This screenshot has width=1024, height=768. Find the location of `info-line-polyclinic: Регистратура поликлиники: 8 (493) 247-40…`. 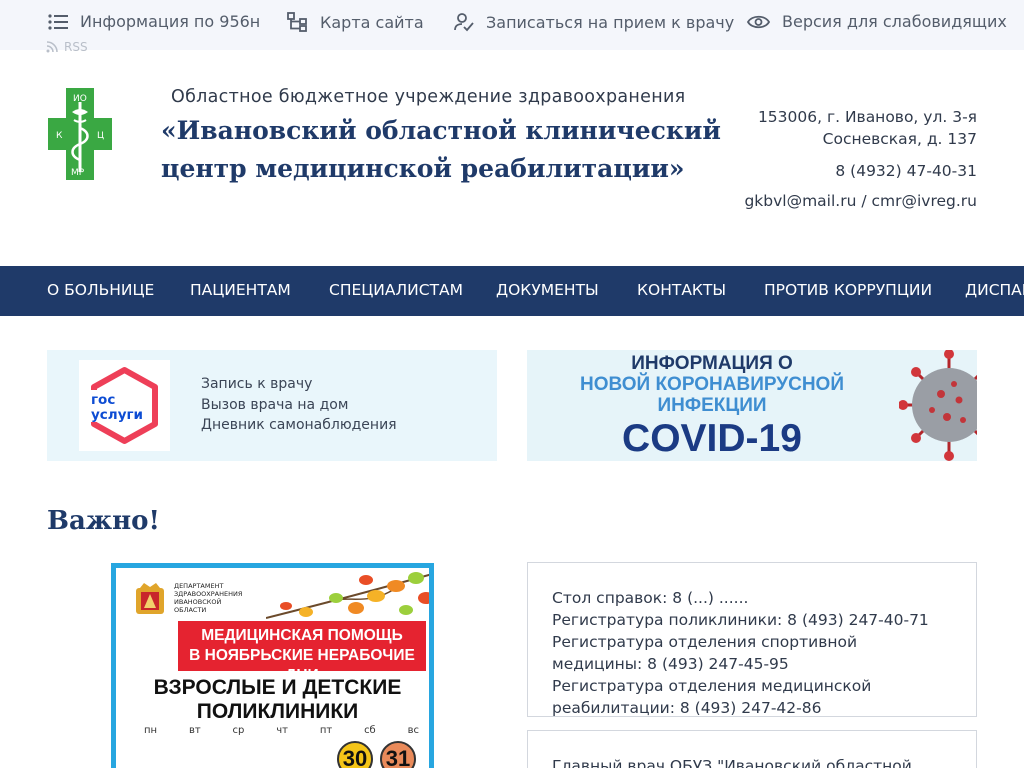

info-line-polyclinic: Регистратура поликлиники: 8 (493) 247-40… is located at coordinates (740, 620).